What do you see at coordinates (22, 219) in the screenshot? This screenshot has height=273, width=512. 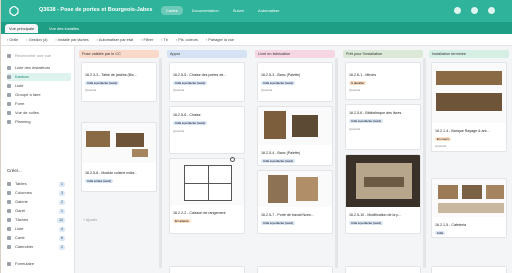 I see `sidebar-create-label: Tâches` at bounding box center [22, 219].